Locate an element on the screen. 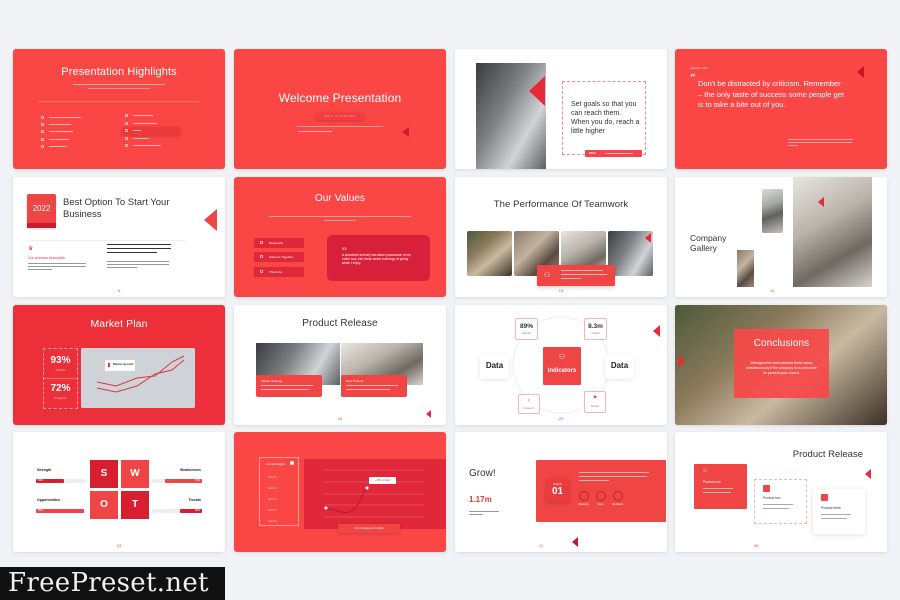 The width and height of the screenshot is (900, 600). card-title: New Product is located at coordinates (355, 381).